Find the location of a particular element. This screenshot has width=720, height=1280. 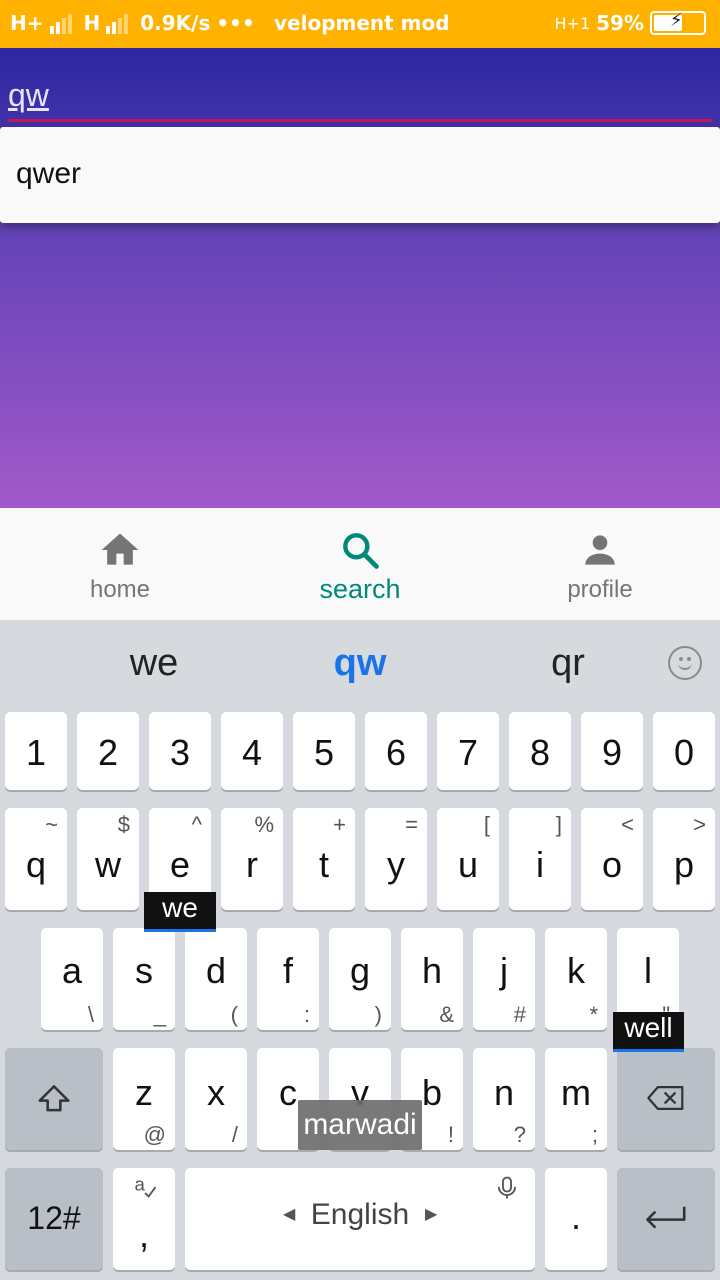

key-secondary-label: ( is located at coordinates (234, 1014).